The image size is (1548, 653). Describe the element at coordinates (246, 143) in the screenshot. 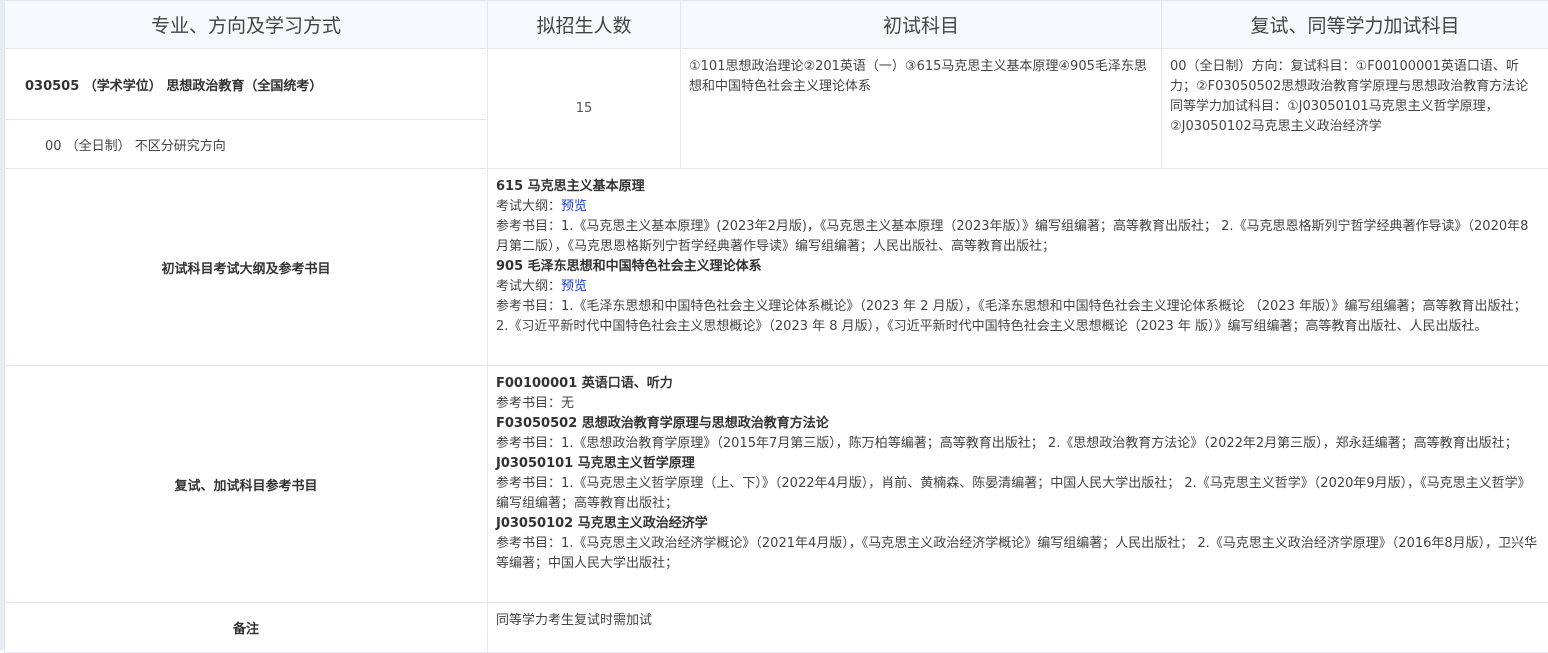

I see `research-direction: 00 （全日制） 不区分研究方向` at that location.